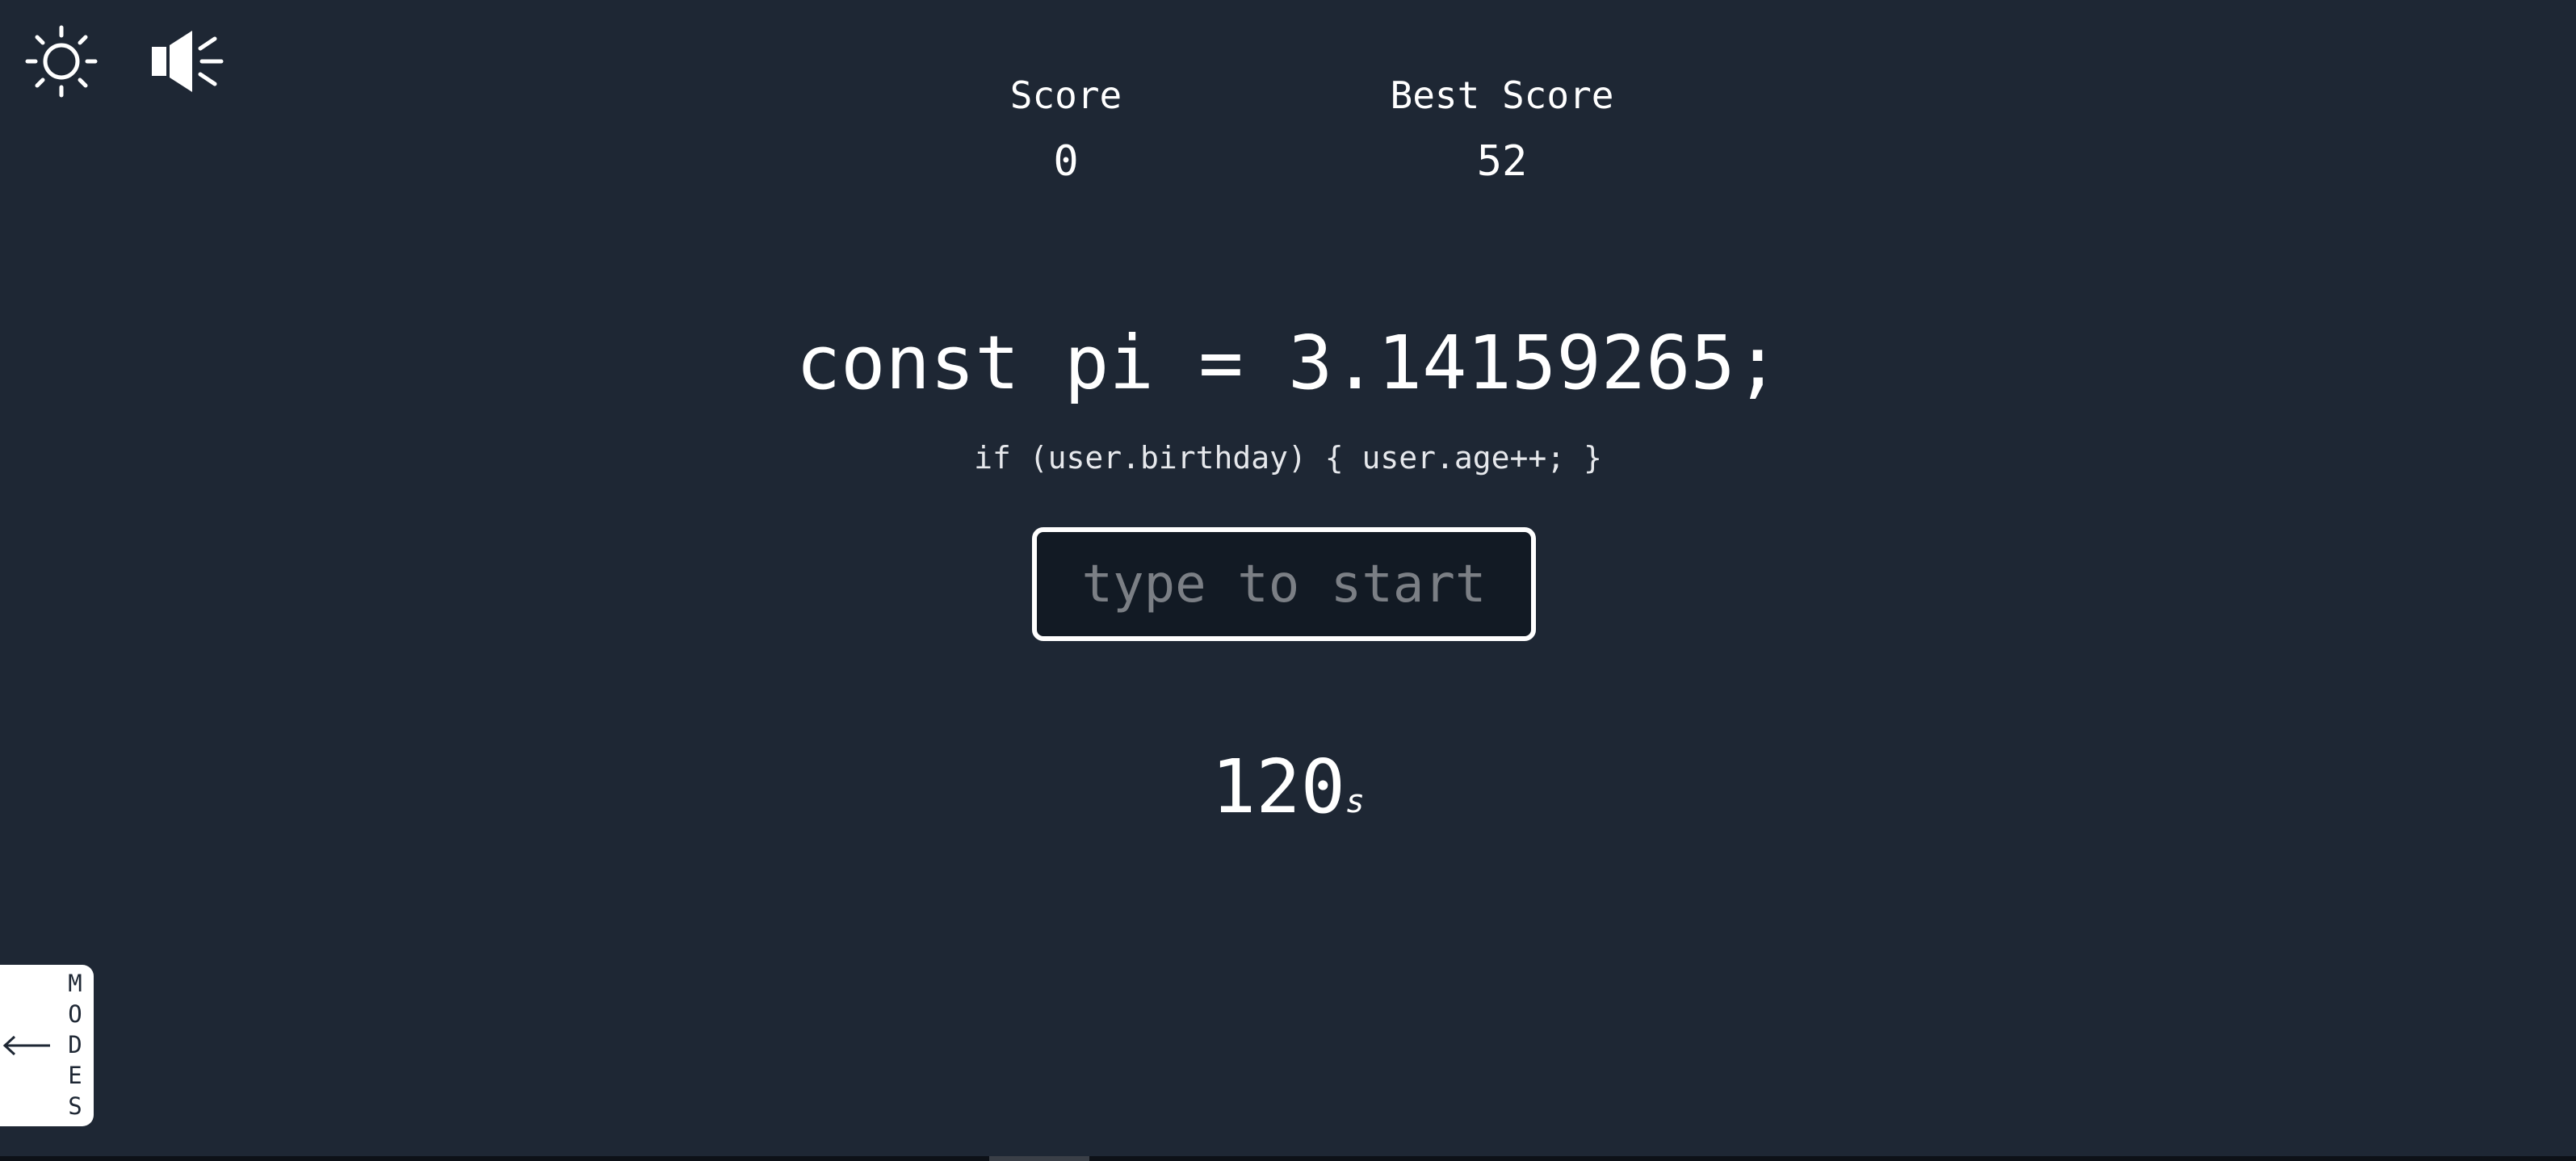 The image size is (2576, 1161). I want to click on modes-tab-button: M O D E S, so click(47, 1045).